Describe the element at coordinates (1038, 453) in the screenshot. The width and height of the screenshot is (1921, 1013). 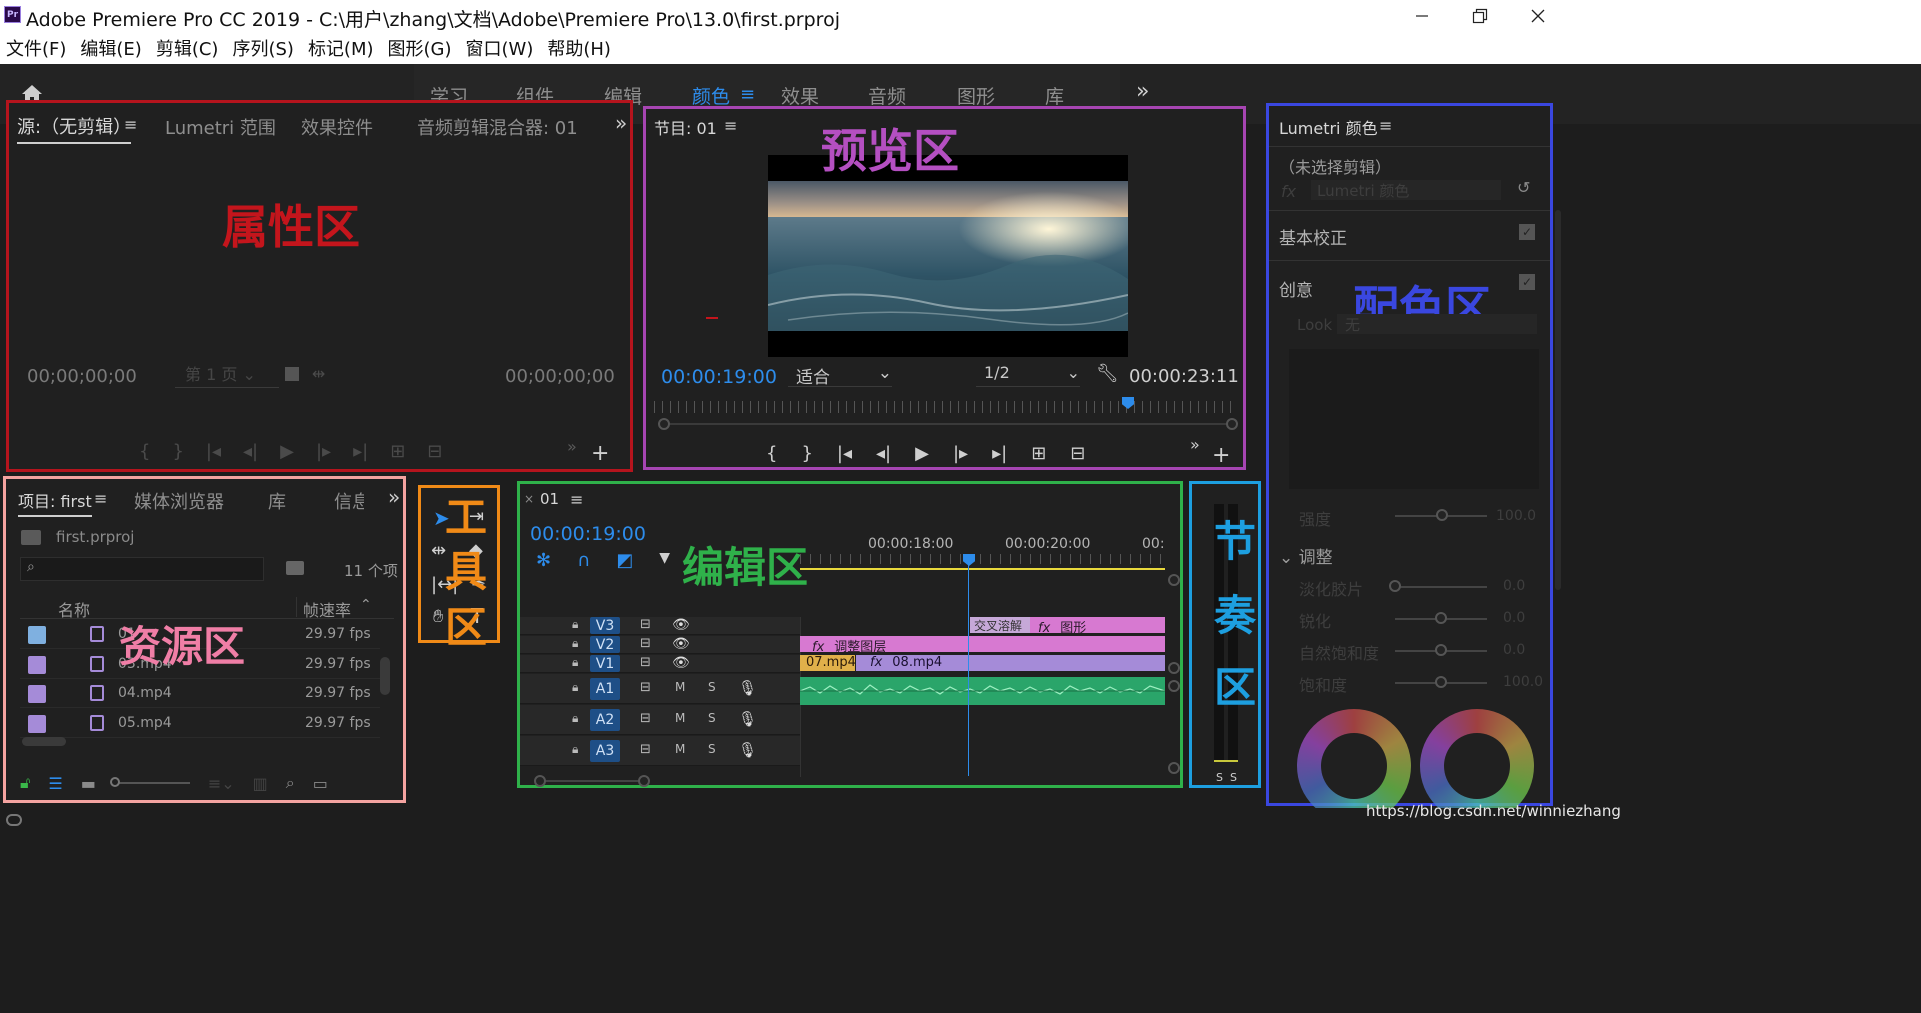
I see `program-lift-icon: ⊞` at that location.